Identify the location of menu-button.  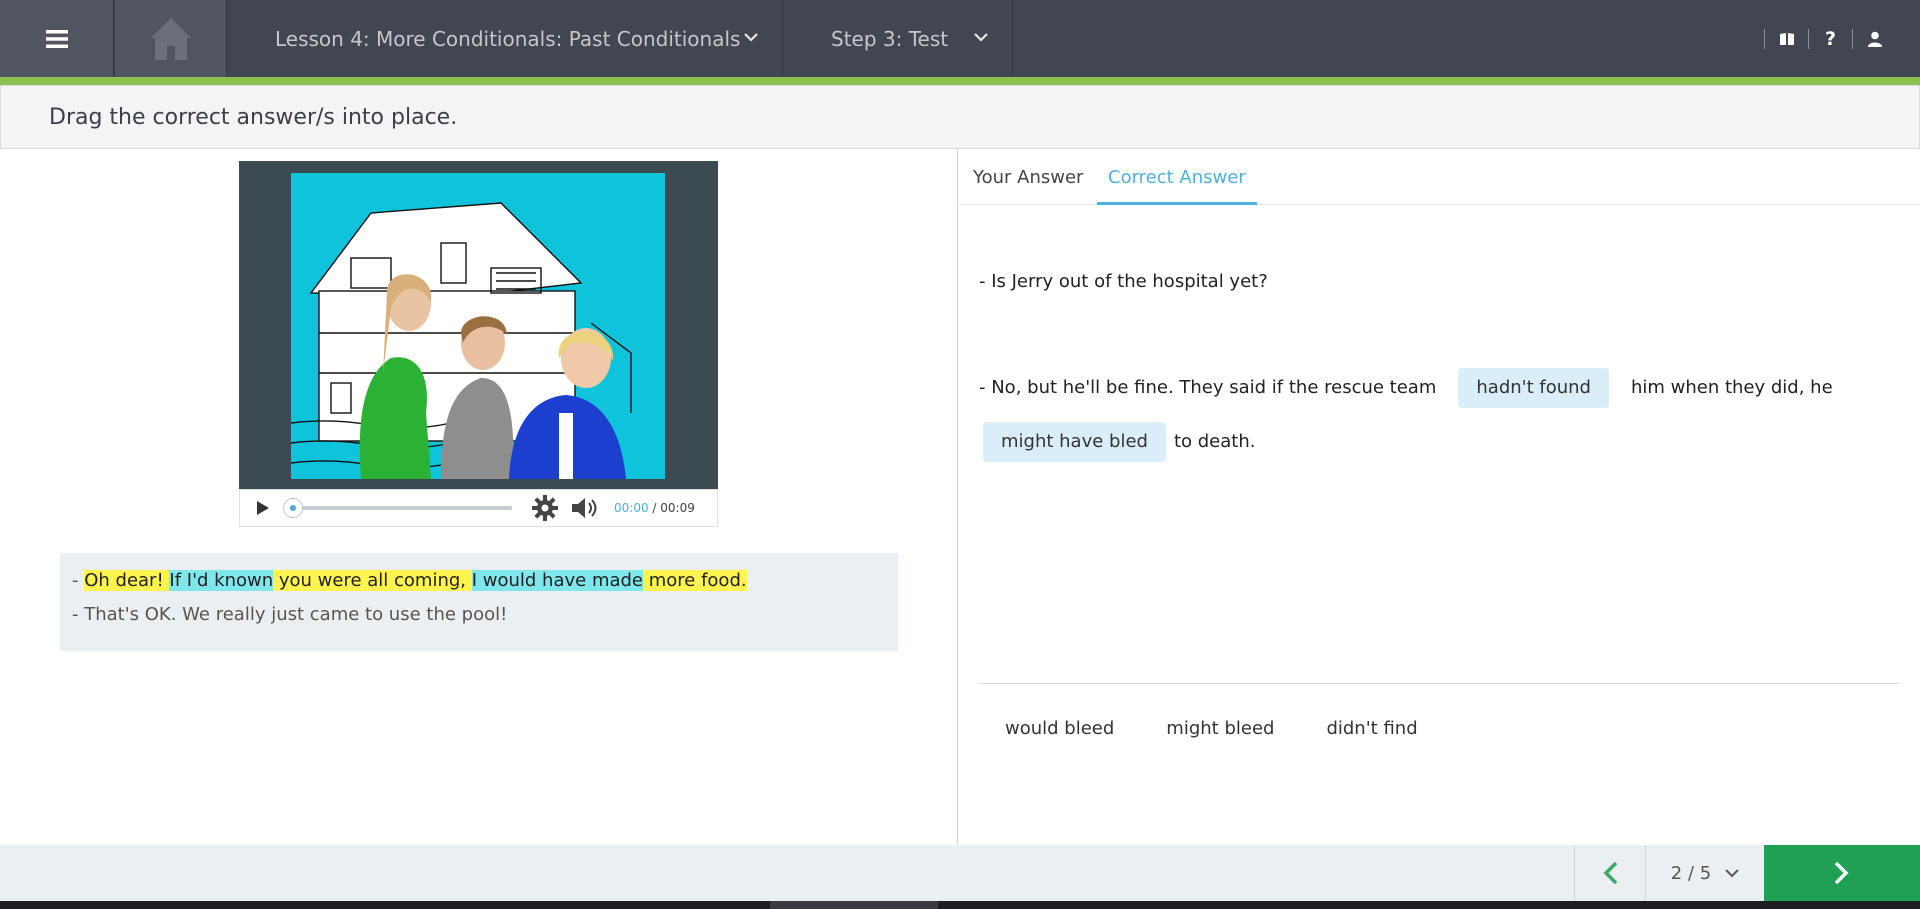
(57, 38).